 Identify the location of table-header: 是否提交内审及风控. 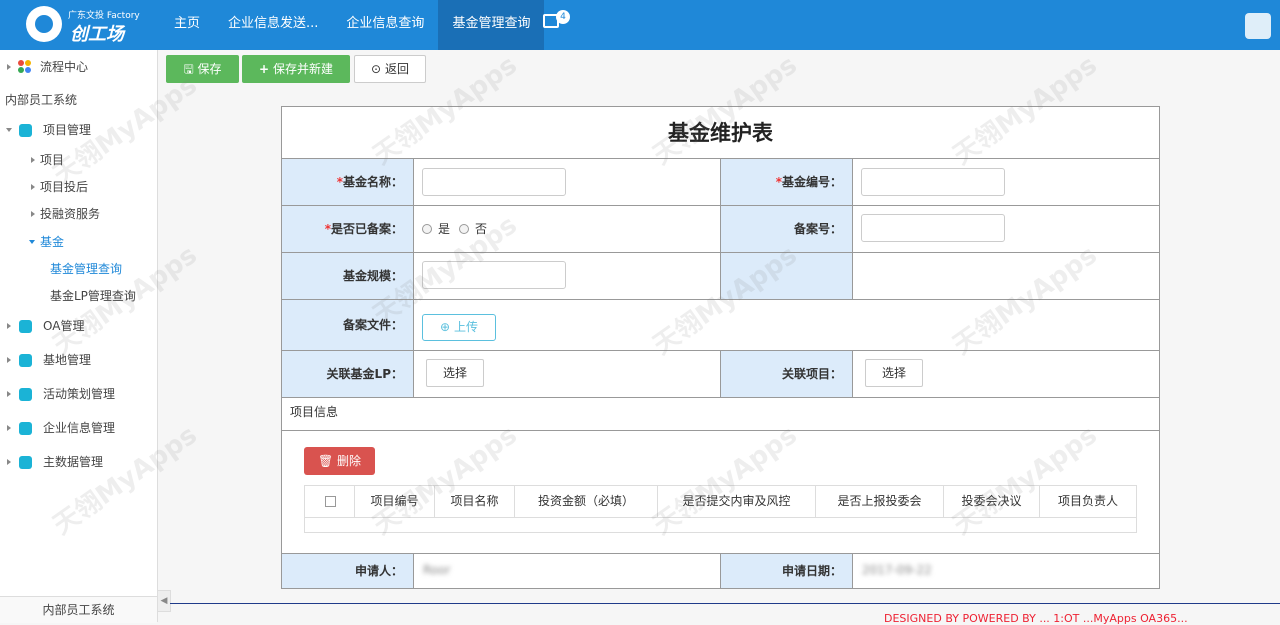
(737, 501).